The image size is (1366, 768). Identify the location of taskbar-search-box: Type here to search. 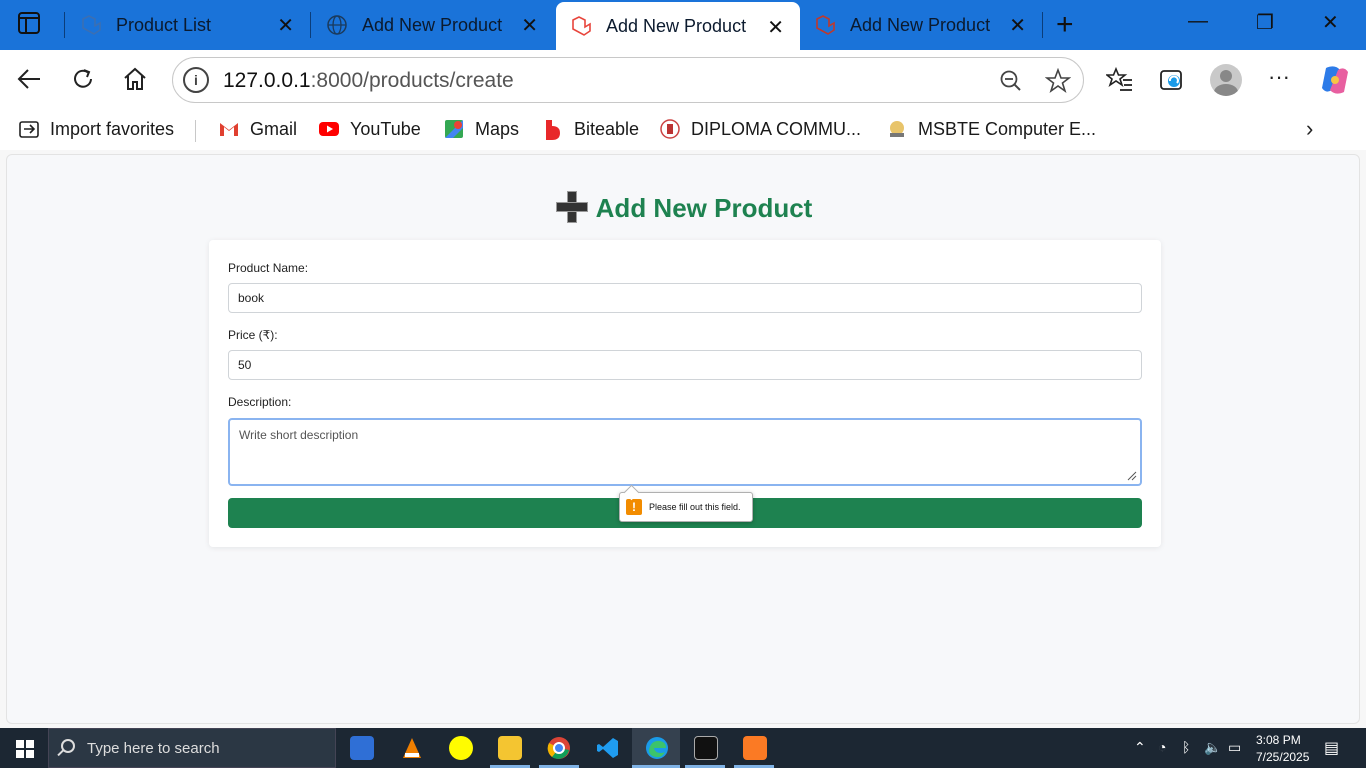
(192, 748).